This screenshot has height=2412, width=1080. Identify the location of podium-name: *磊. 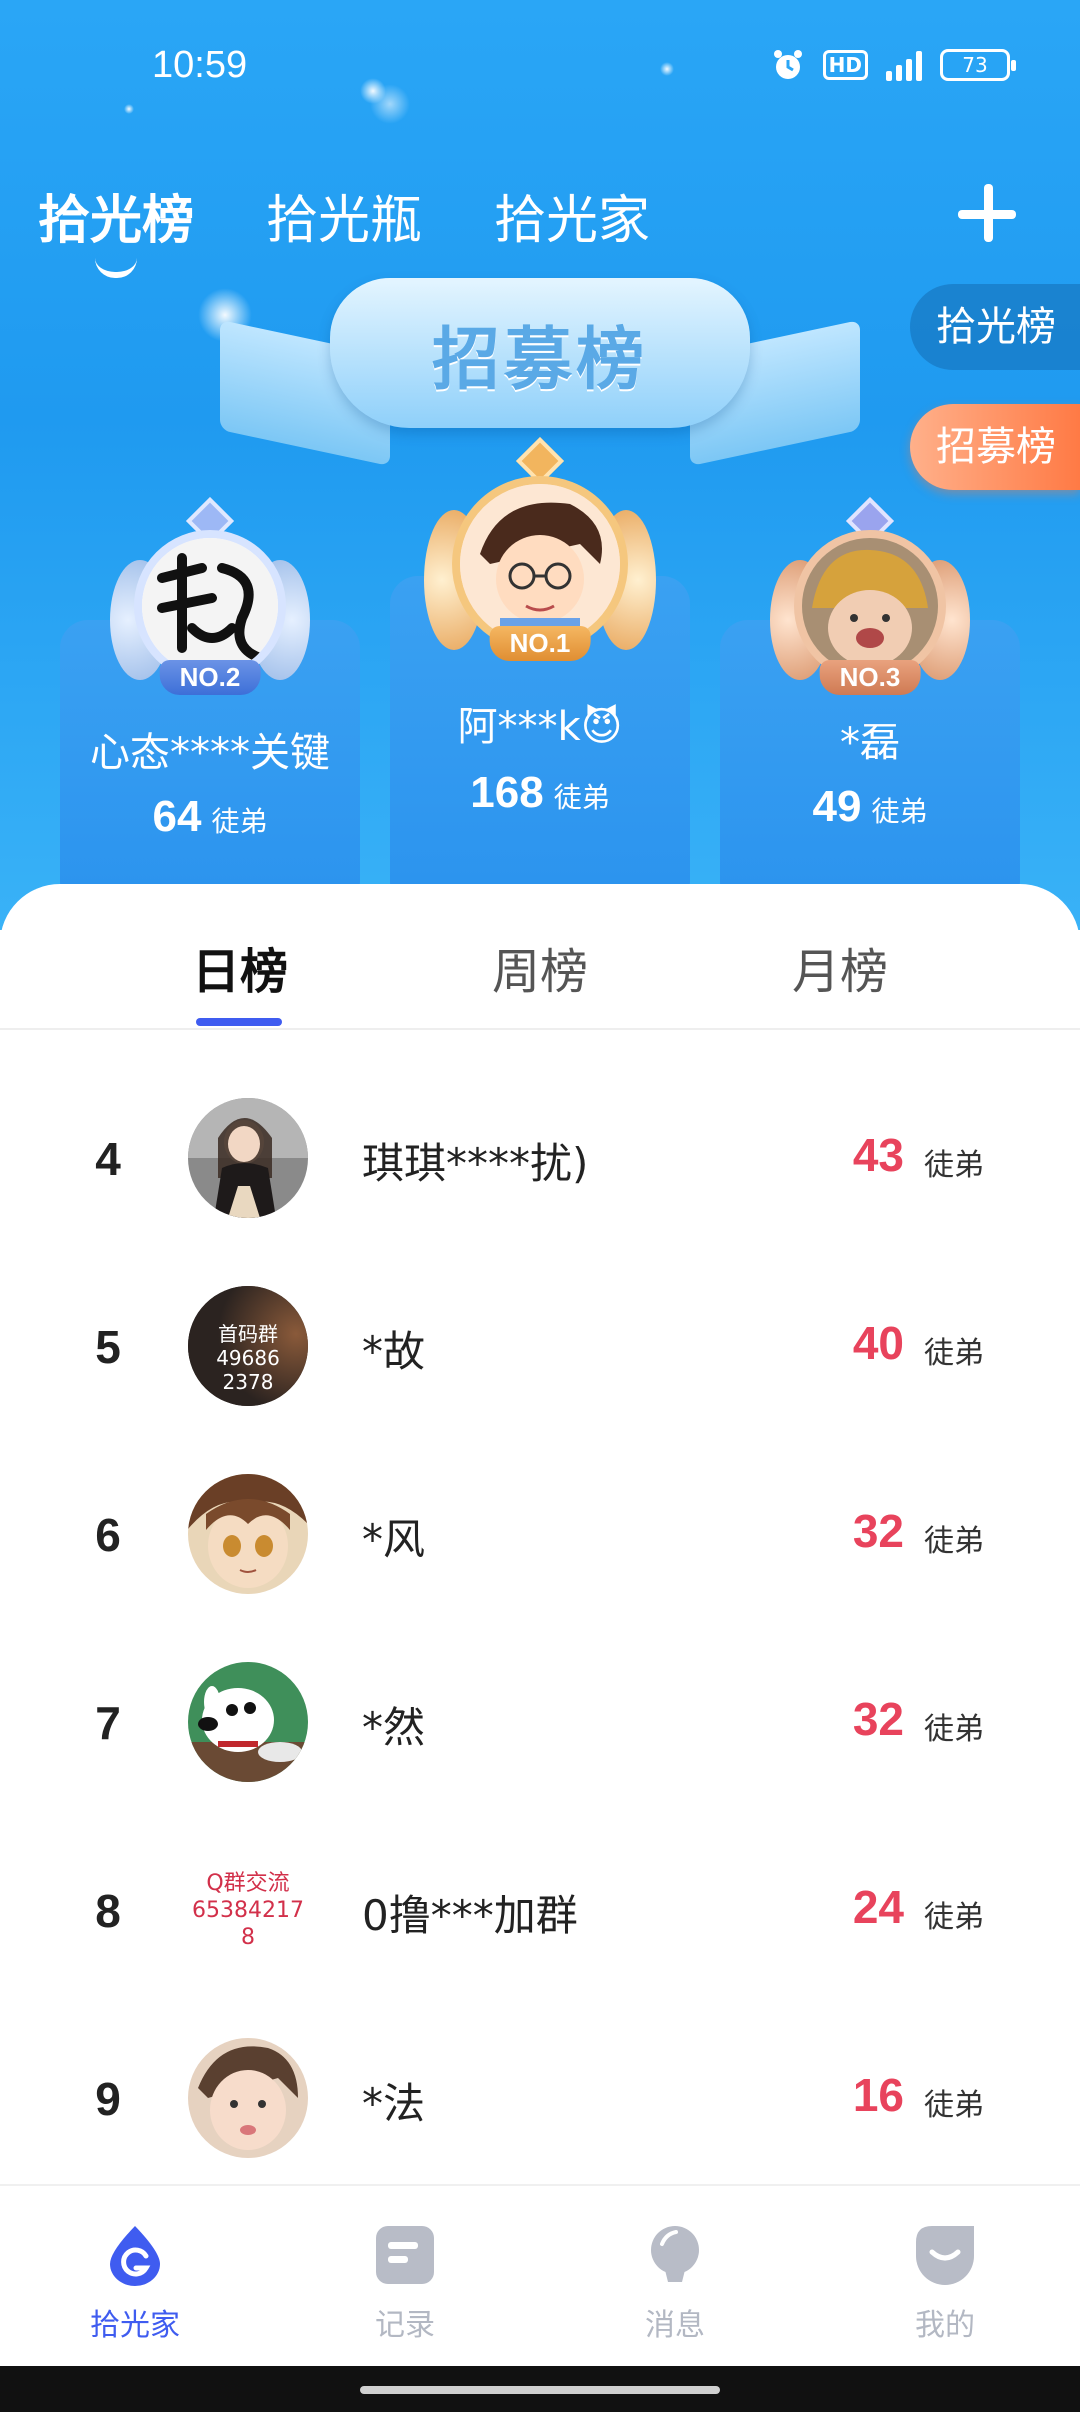
(870, 743).